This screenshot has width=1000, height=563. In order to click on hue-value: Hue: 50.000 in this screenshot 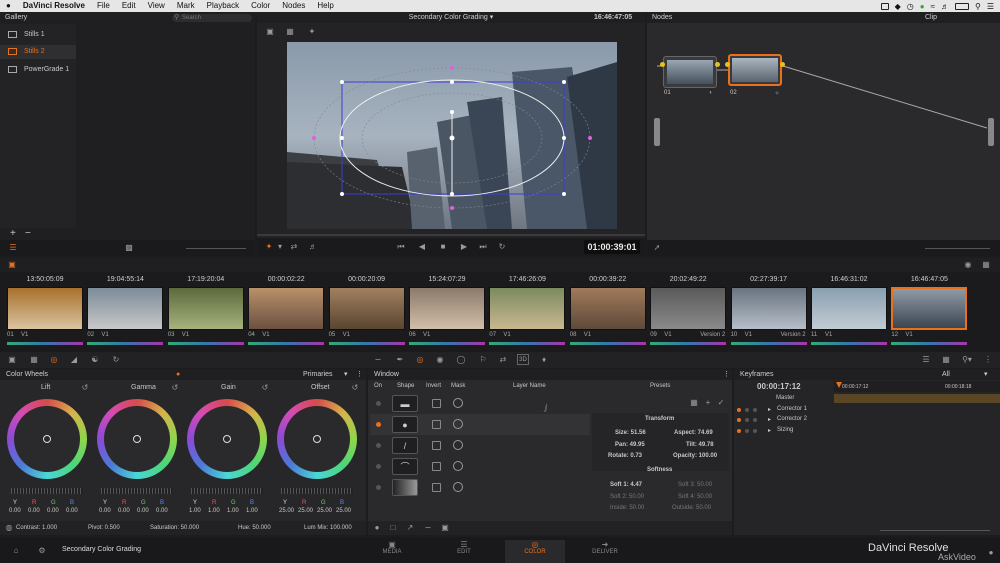, I will do `click(254, 528)`.